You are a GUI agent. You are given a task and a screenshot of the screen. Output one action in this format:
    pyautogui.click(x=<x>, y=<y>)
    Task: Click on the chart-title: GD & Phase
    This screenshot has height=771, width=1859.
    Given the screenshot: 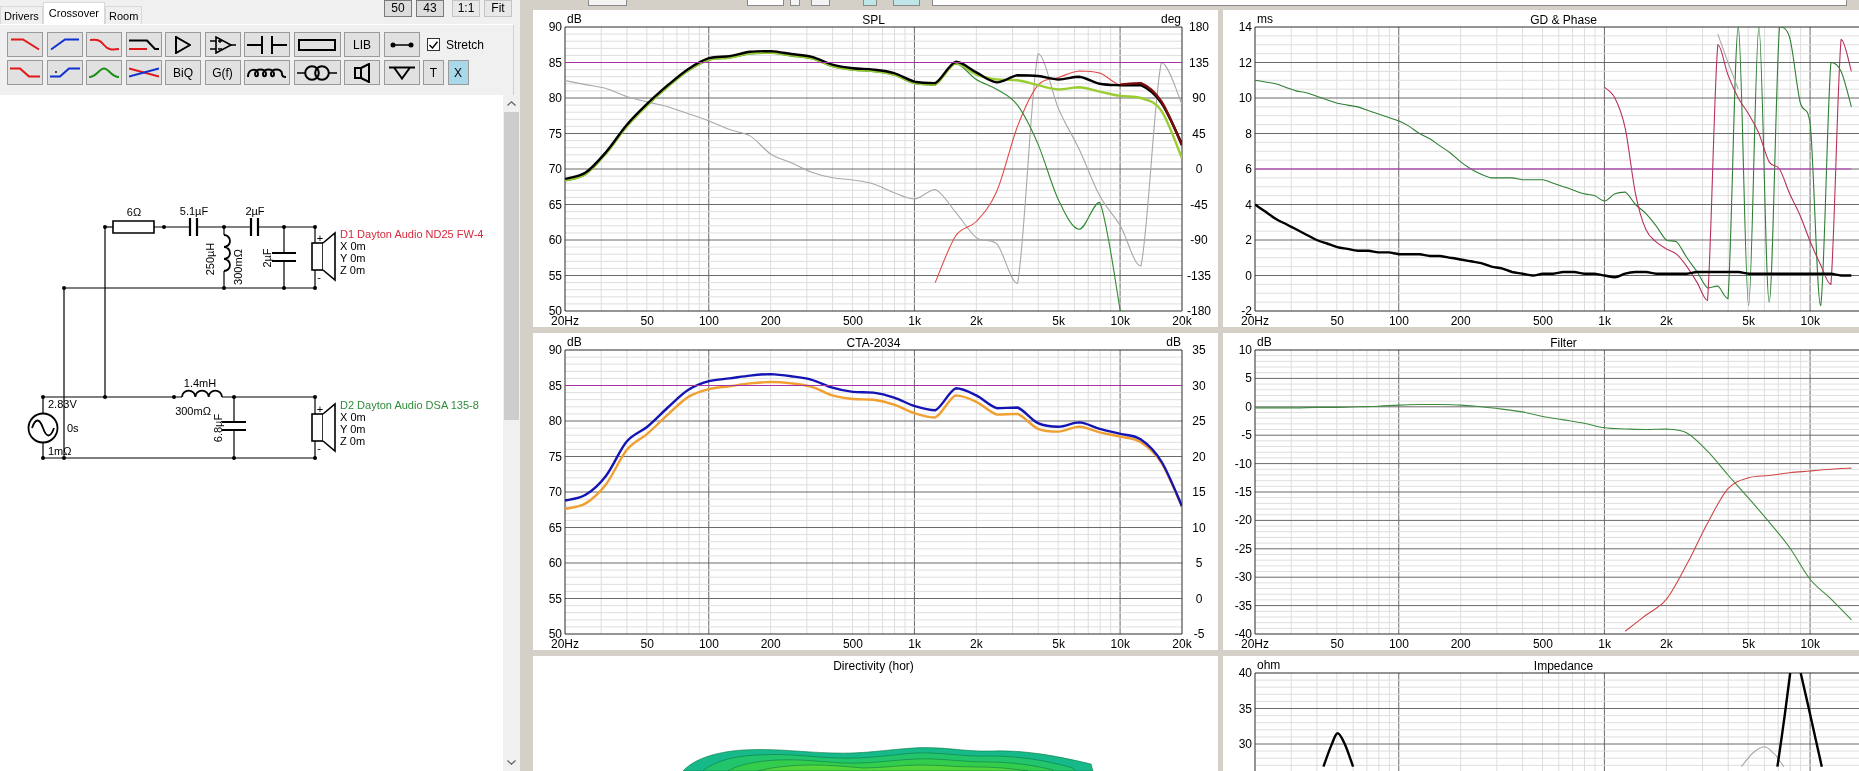 What is the action you would take?
    pyautogui.click(x=1563, y=20)
    